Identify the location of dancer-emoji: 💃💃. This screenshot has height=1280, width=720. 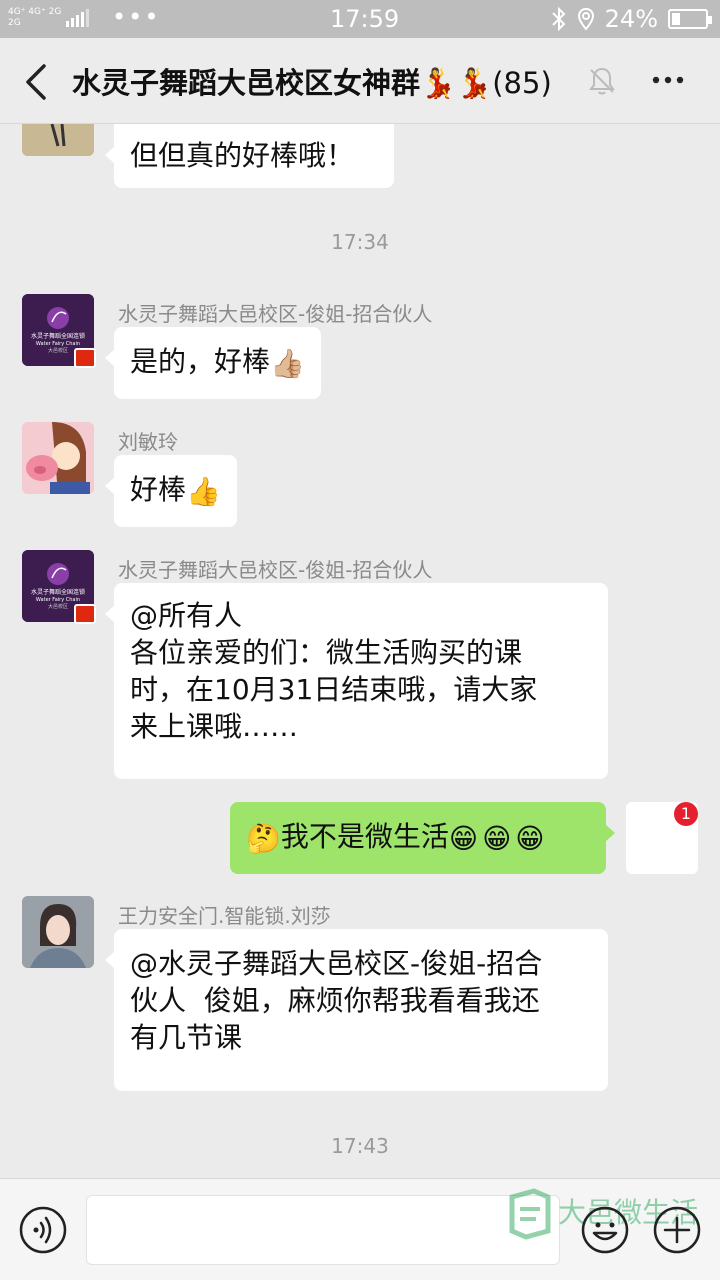
(456, 83).